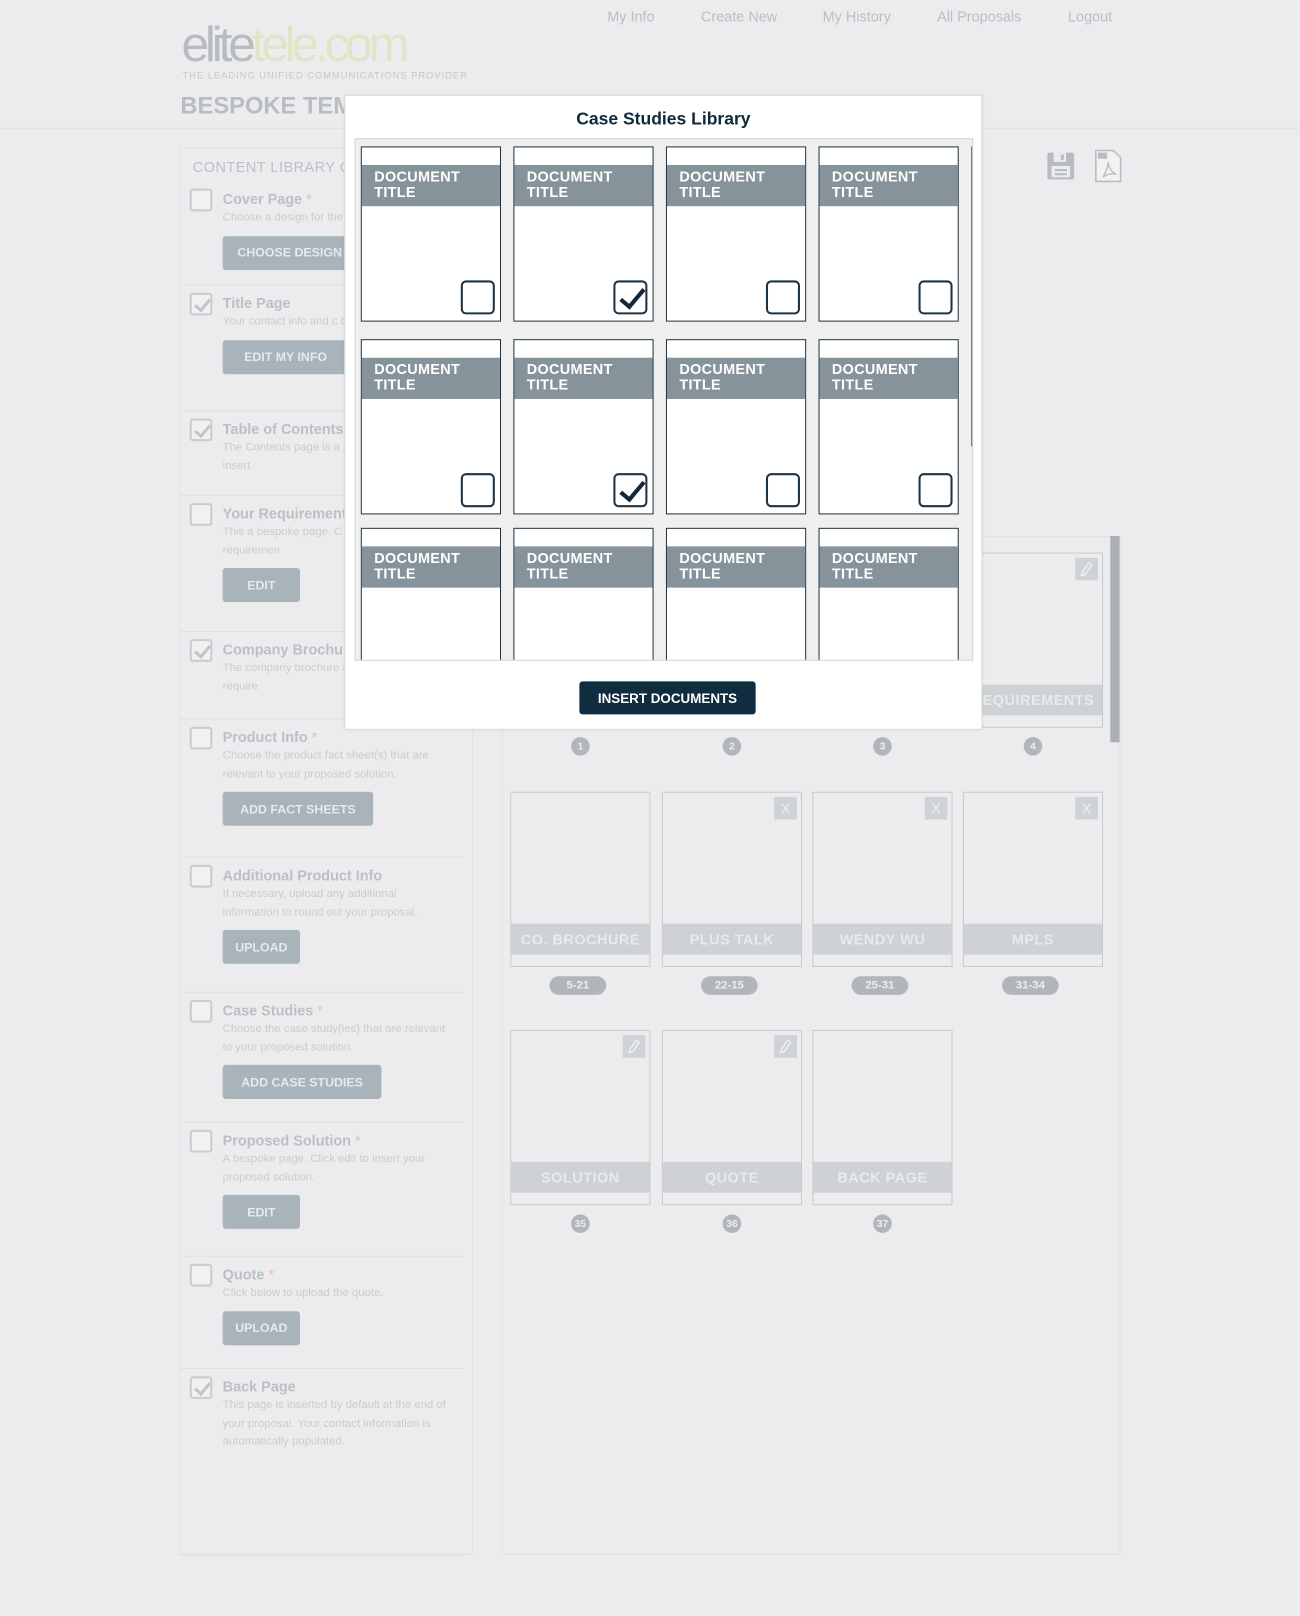 The width and height of the screenshot is (1300, 1616). What do you see at coordinates (285, 513) in the screenshot?
I see `section-title: Your Requirement` at bounding box center [285, 513].